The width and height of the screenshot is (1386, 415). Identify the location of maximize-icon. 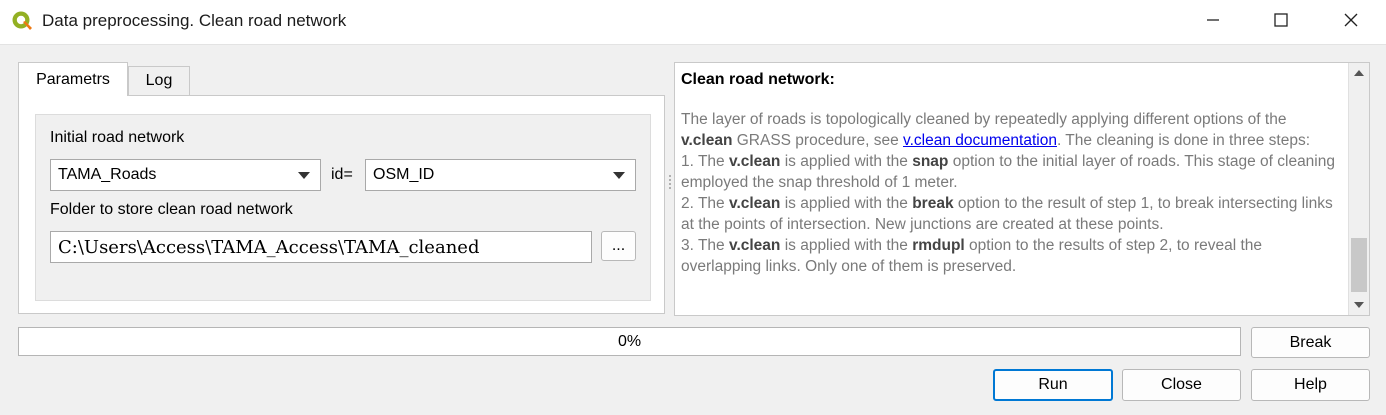
(1281, 22).